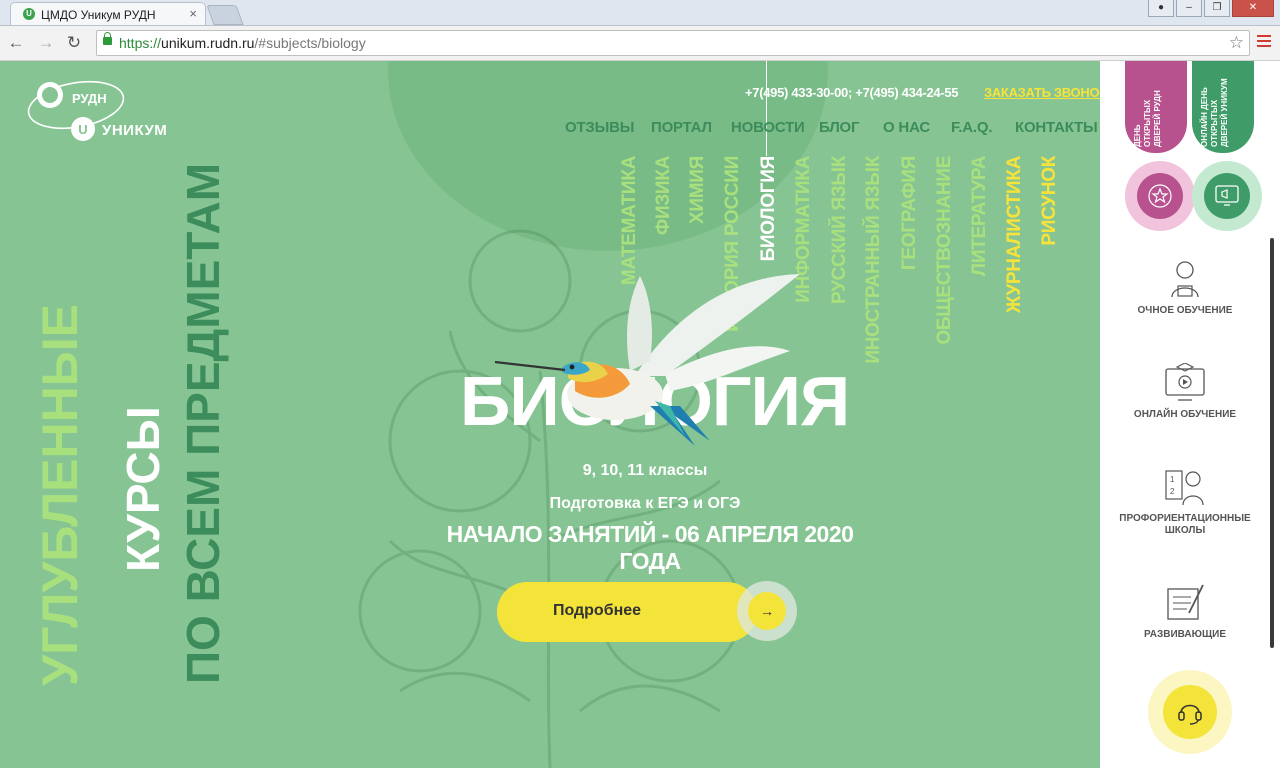  I want to click on subject-label: ОБЩЕСТВОЗНАНИЕ, so click(944, 250).